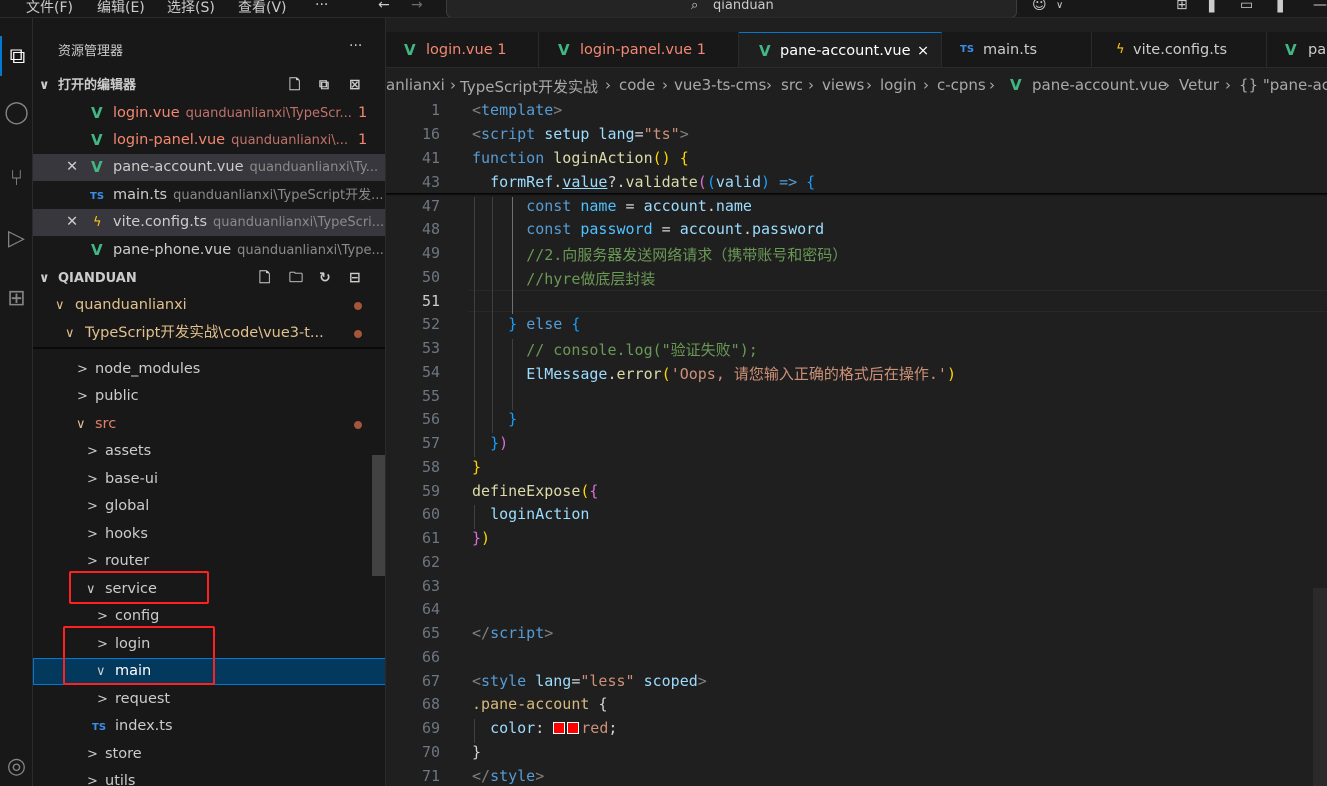 The image size is (1327, 786). I want to click on menu-edit: 编辑(E), so click(121, 8).